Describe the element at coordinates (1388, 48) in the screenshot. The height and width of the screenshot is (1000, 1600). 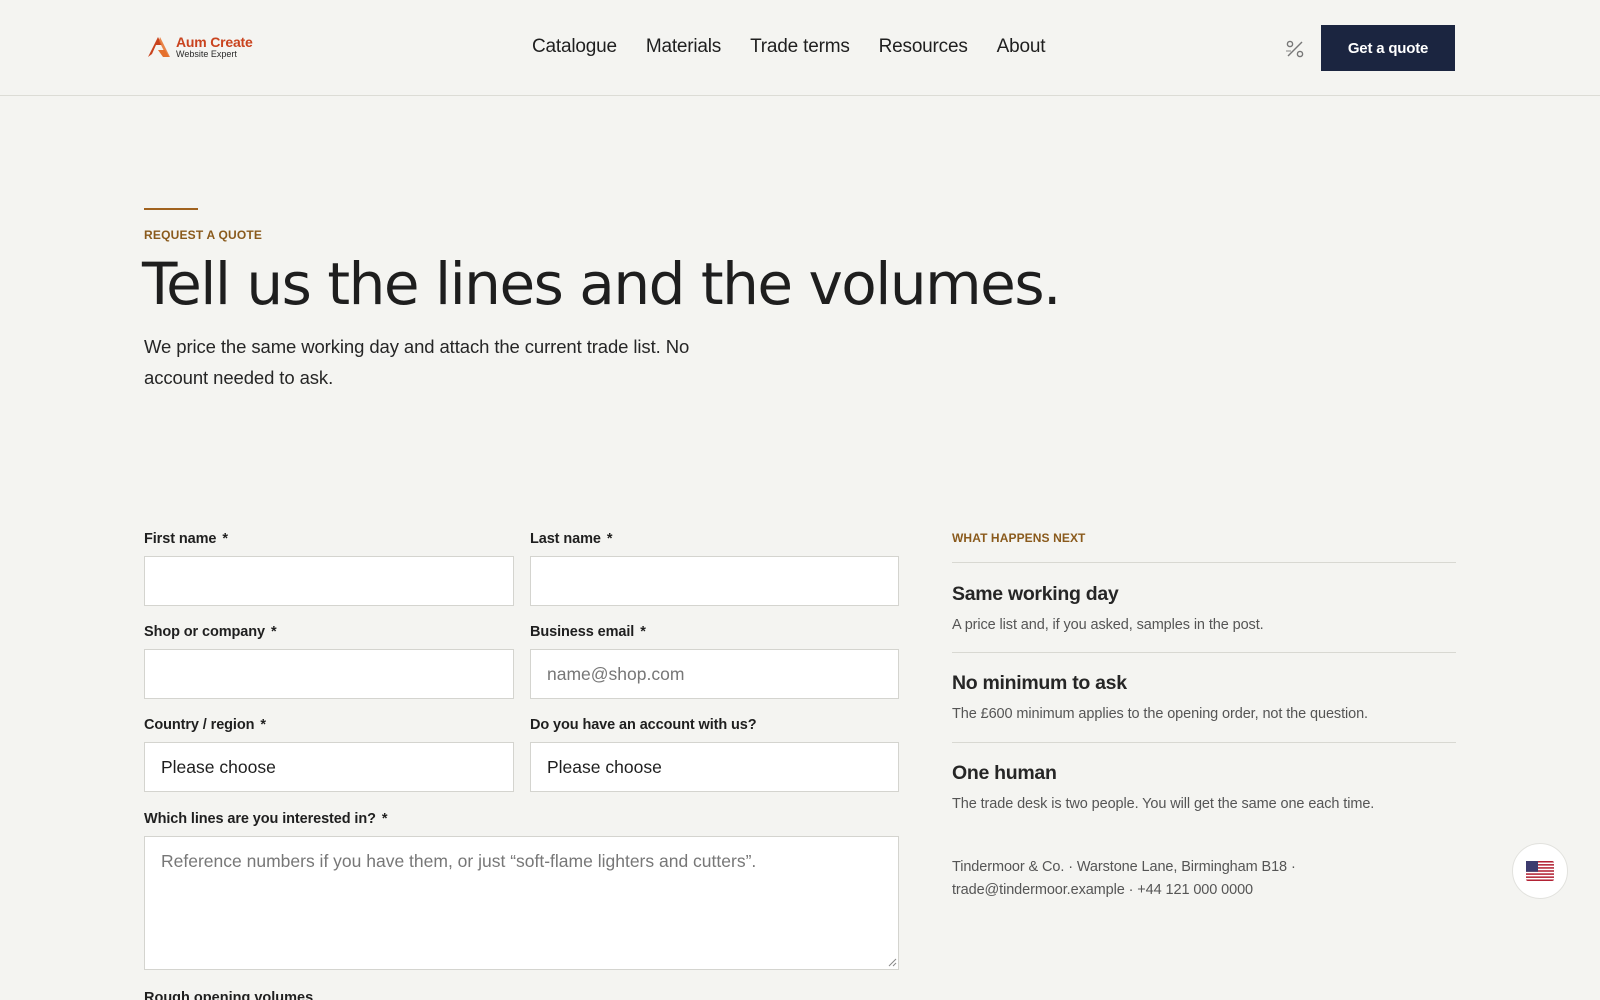
I see `get-a-quote-button: Get a quote` at that location.